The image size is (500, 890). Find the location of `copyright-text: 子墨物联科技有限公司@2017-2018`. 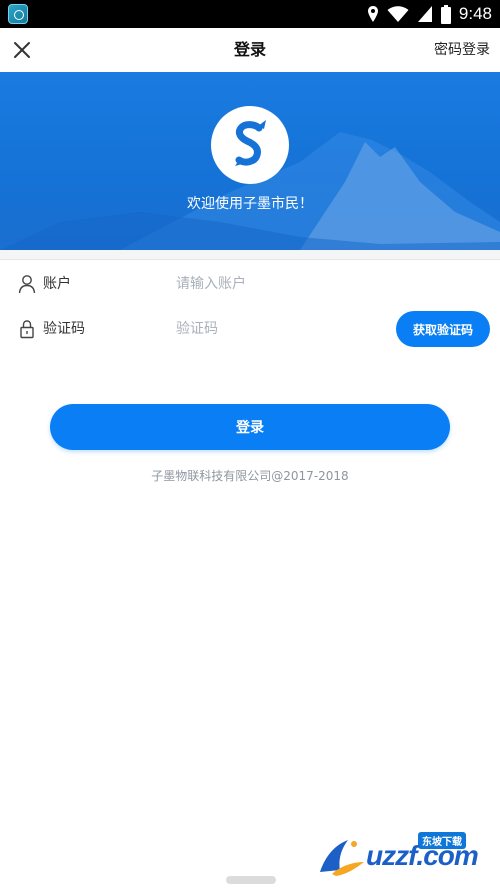

copyright-text: 子墨物联科技有限公司@2017-2018 is located at coordinates (250, 476).